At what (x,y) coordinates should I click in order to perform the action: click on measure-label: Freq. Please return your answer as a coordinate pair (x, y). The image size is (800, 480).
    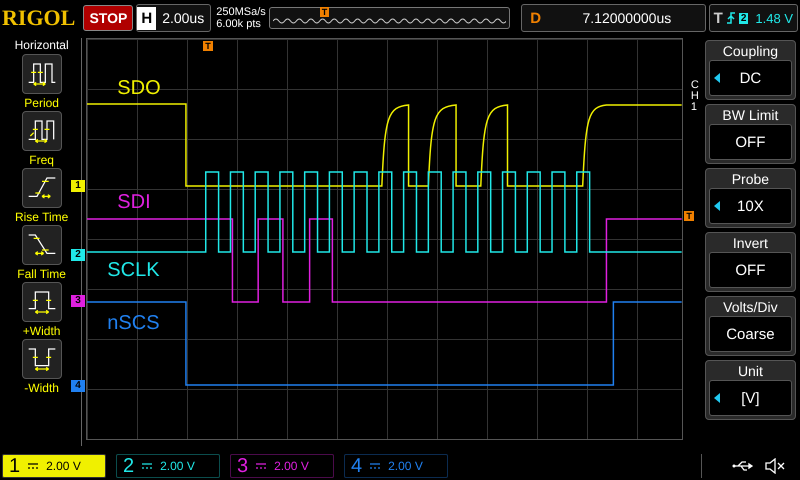
    Looking at the image, I should click on (41, 160).